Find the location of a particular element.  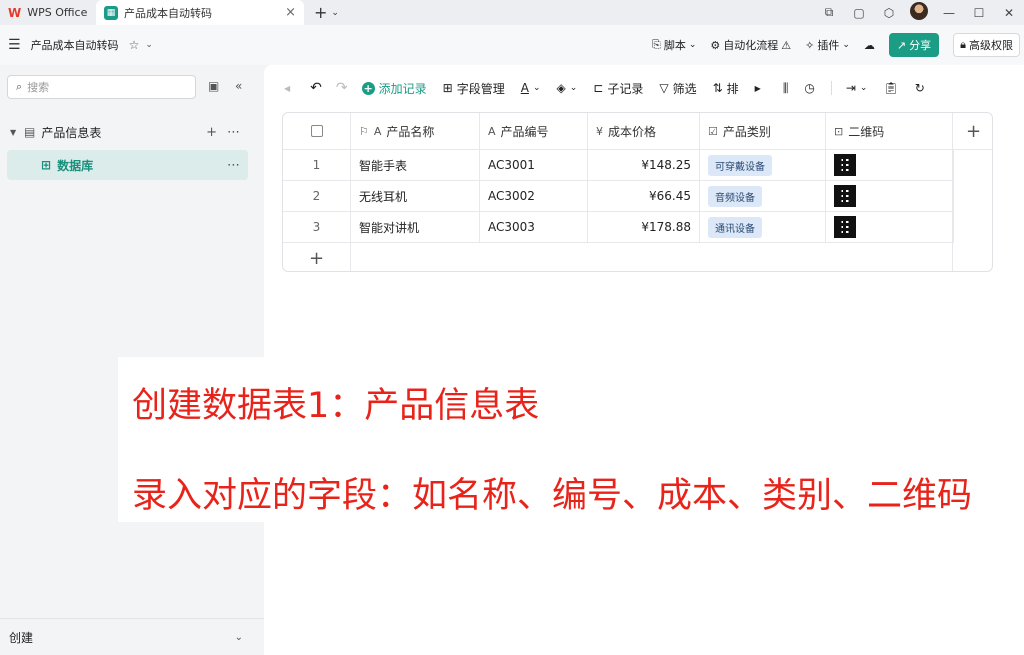

close-tab-icon: × is located at coordinates (290, 12).